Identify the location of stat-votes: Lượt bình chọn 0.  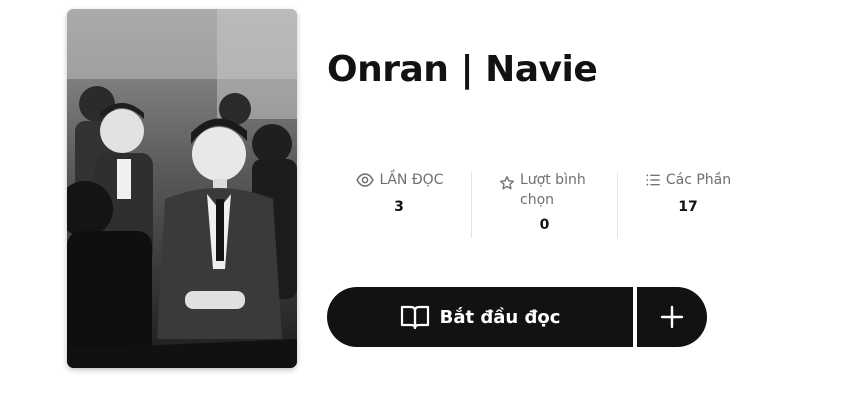
(544, 205).